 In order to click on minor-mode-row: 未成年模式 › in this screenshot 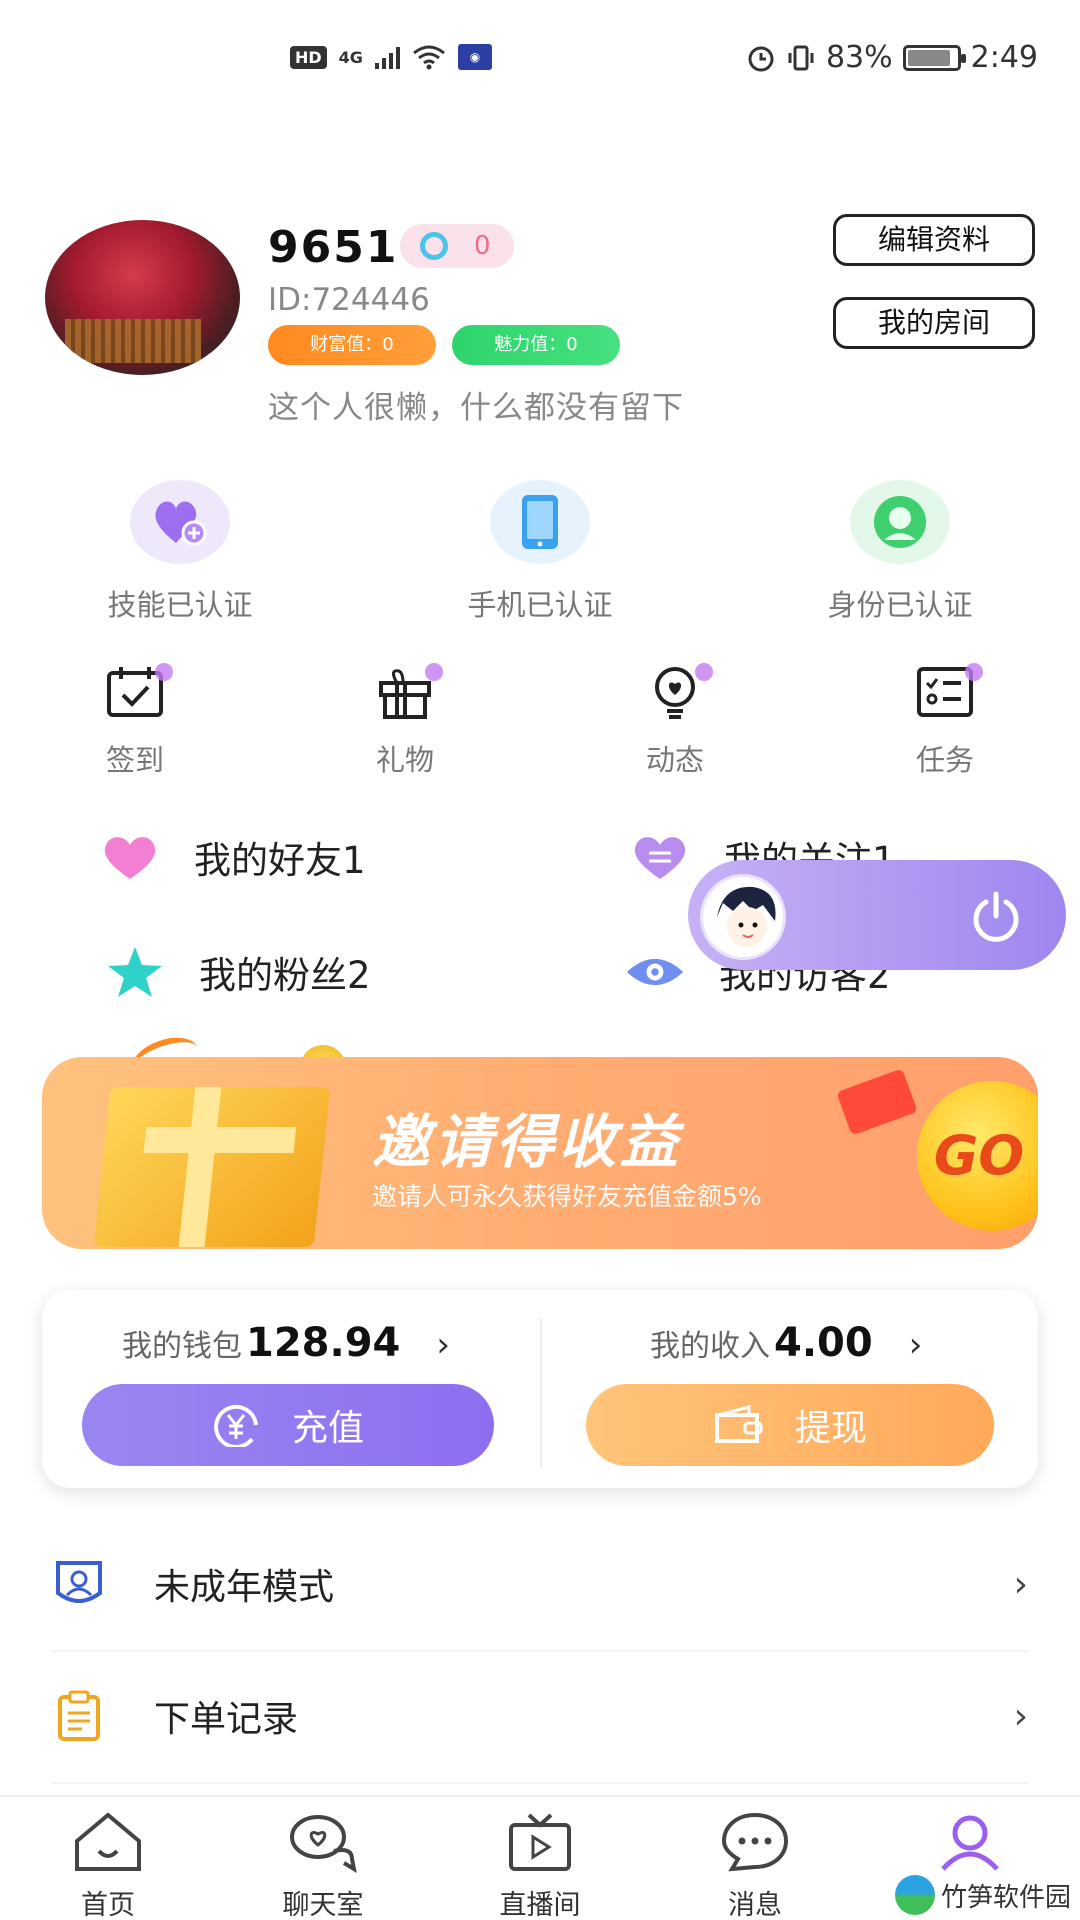, I will do `click(540, 1584)`.